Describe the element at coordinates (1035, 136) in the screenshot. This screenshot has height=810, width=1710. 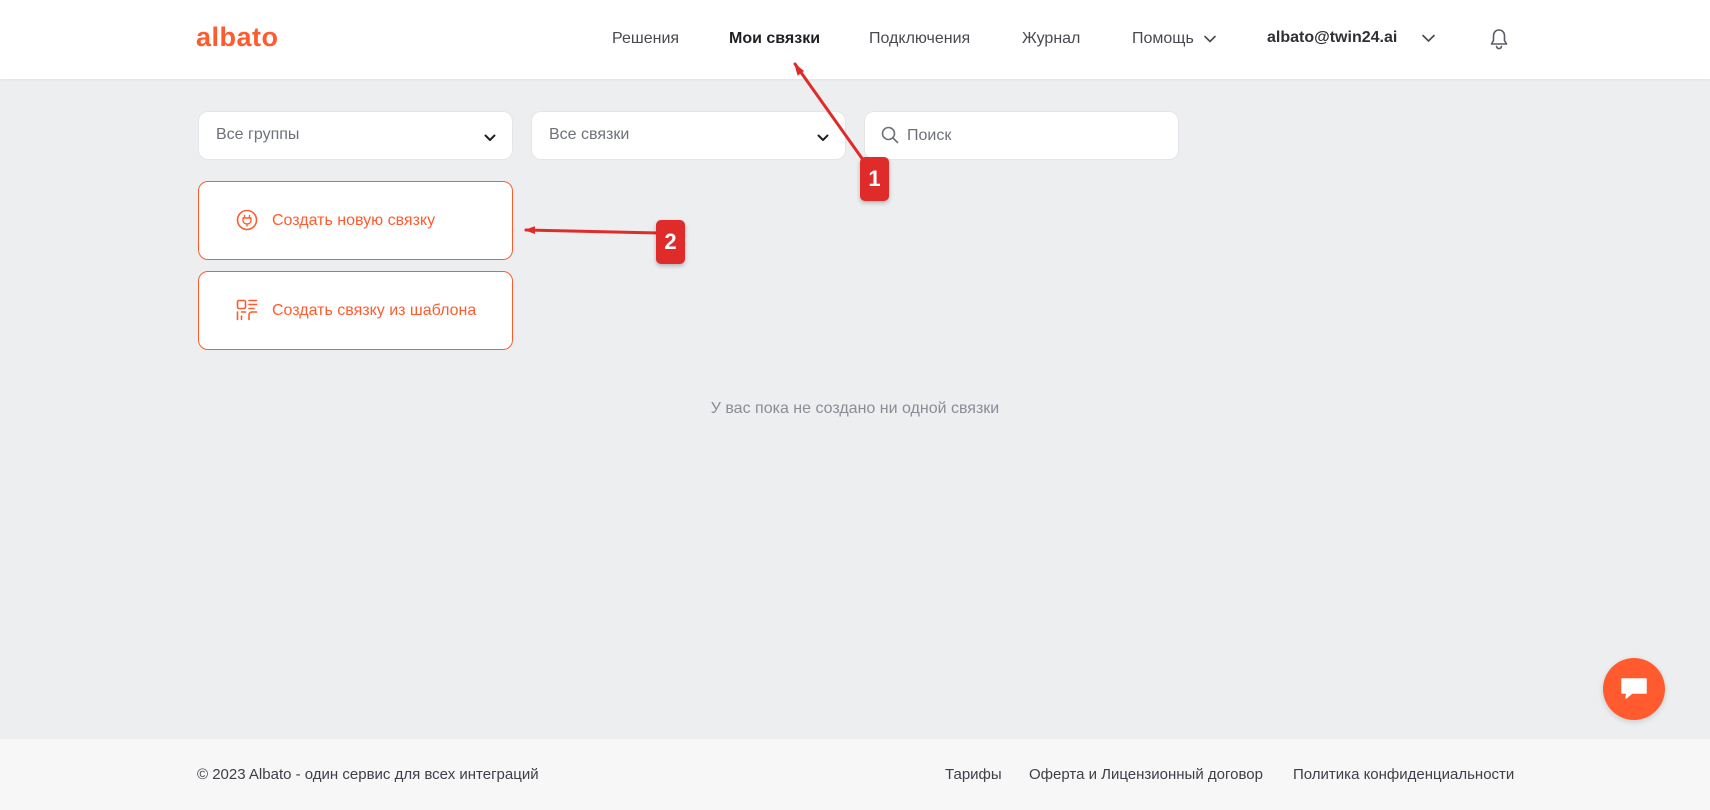
I see `search-input` at that location.